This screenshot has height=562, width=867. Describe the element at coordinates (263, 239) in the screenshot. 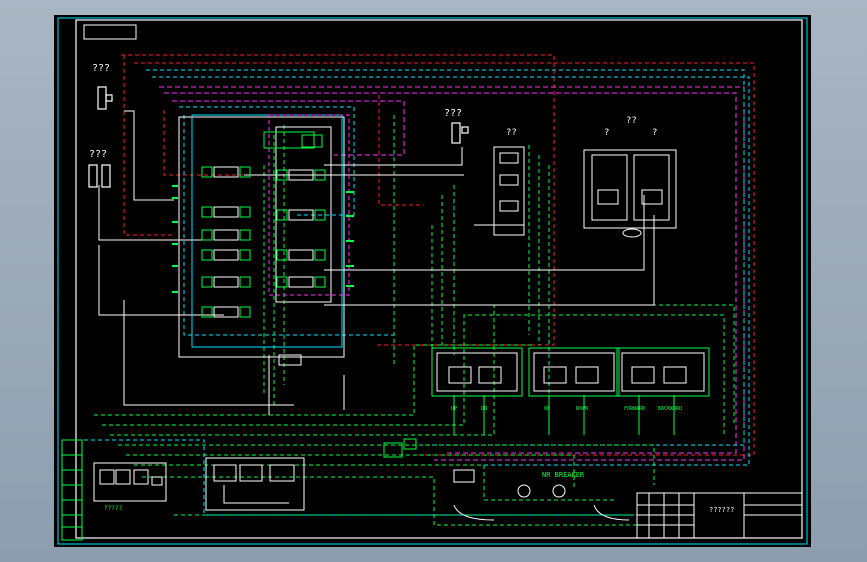

I see `port-marks` at that location.